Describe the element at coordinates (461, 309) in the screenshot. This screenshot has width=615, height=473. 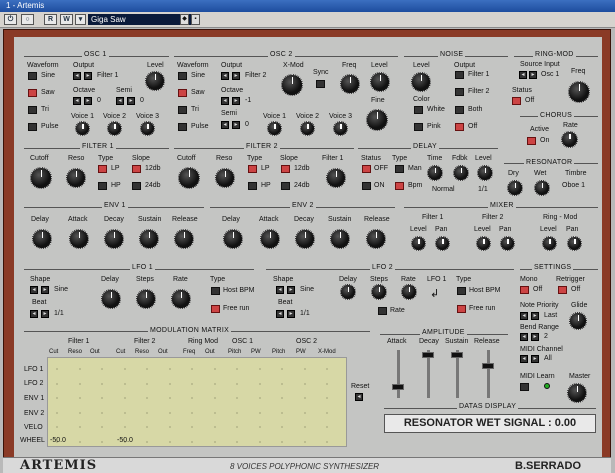
I see `lfo2-free-button` at that location.